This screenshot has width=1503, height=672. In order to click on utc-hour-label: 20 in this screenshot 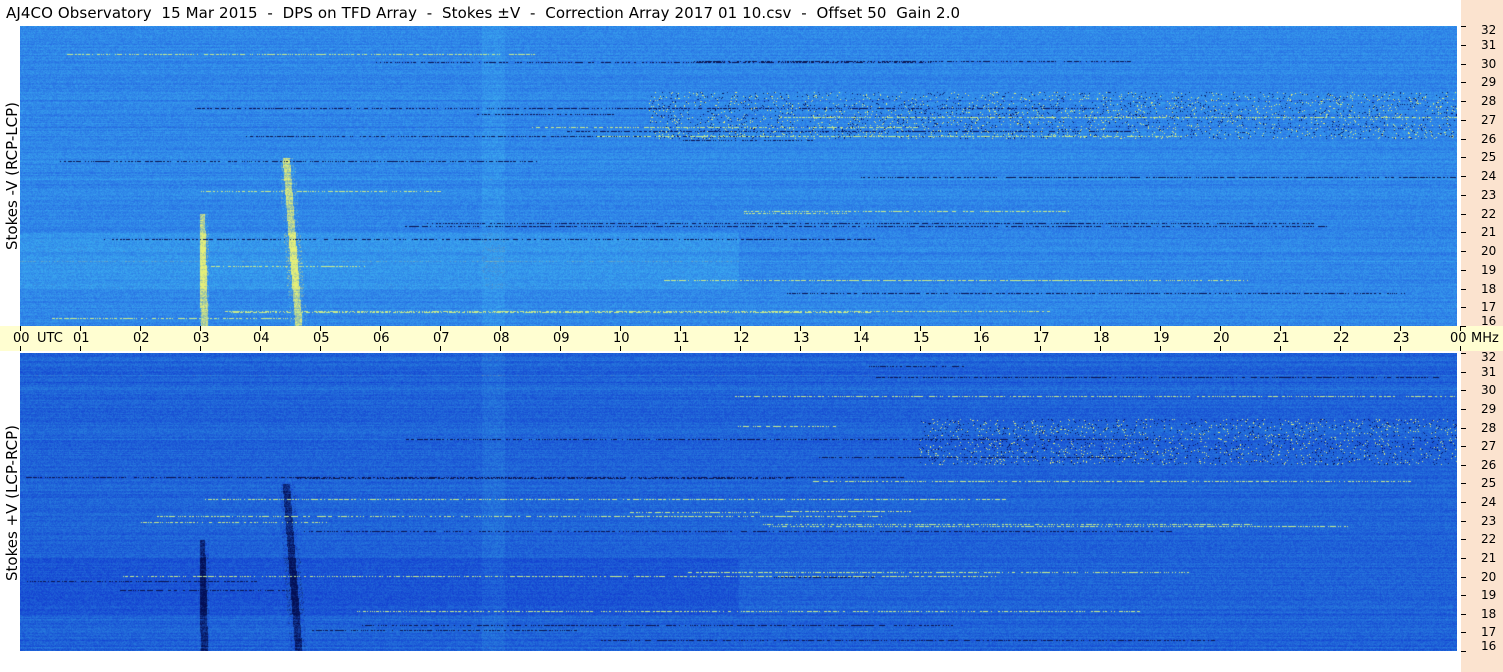, I will do `click(1221, 338)`.